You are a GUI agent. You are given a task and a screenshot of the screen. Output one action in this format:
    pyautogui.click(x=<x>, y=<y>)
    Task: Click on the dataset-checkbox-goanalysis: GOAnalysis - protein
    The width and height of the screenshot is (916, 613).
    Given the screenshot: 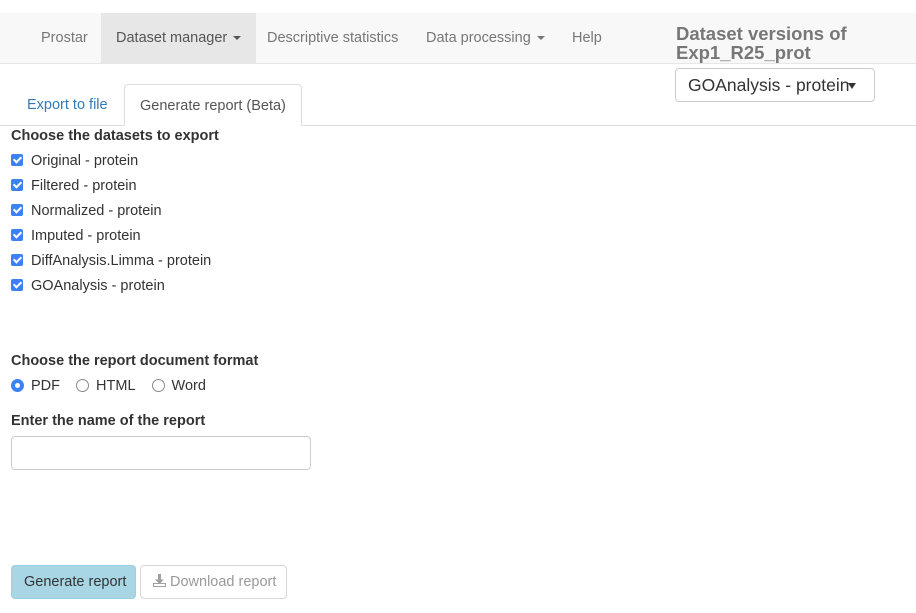 What is the action you would take?
    pyautogui.click(x=88, y=286)
    